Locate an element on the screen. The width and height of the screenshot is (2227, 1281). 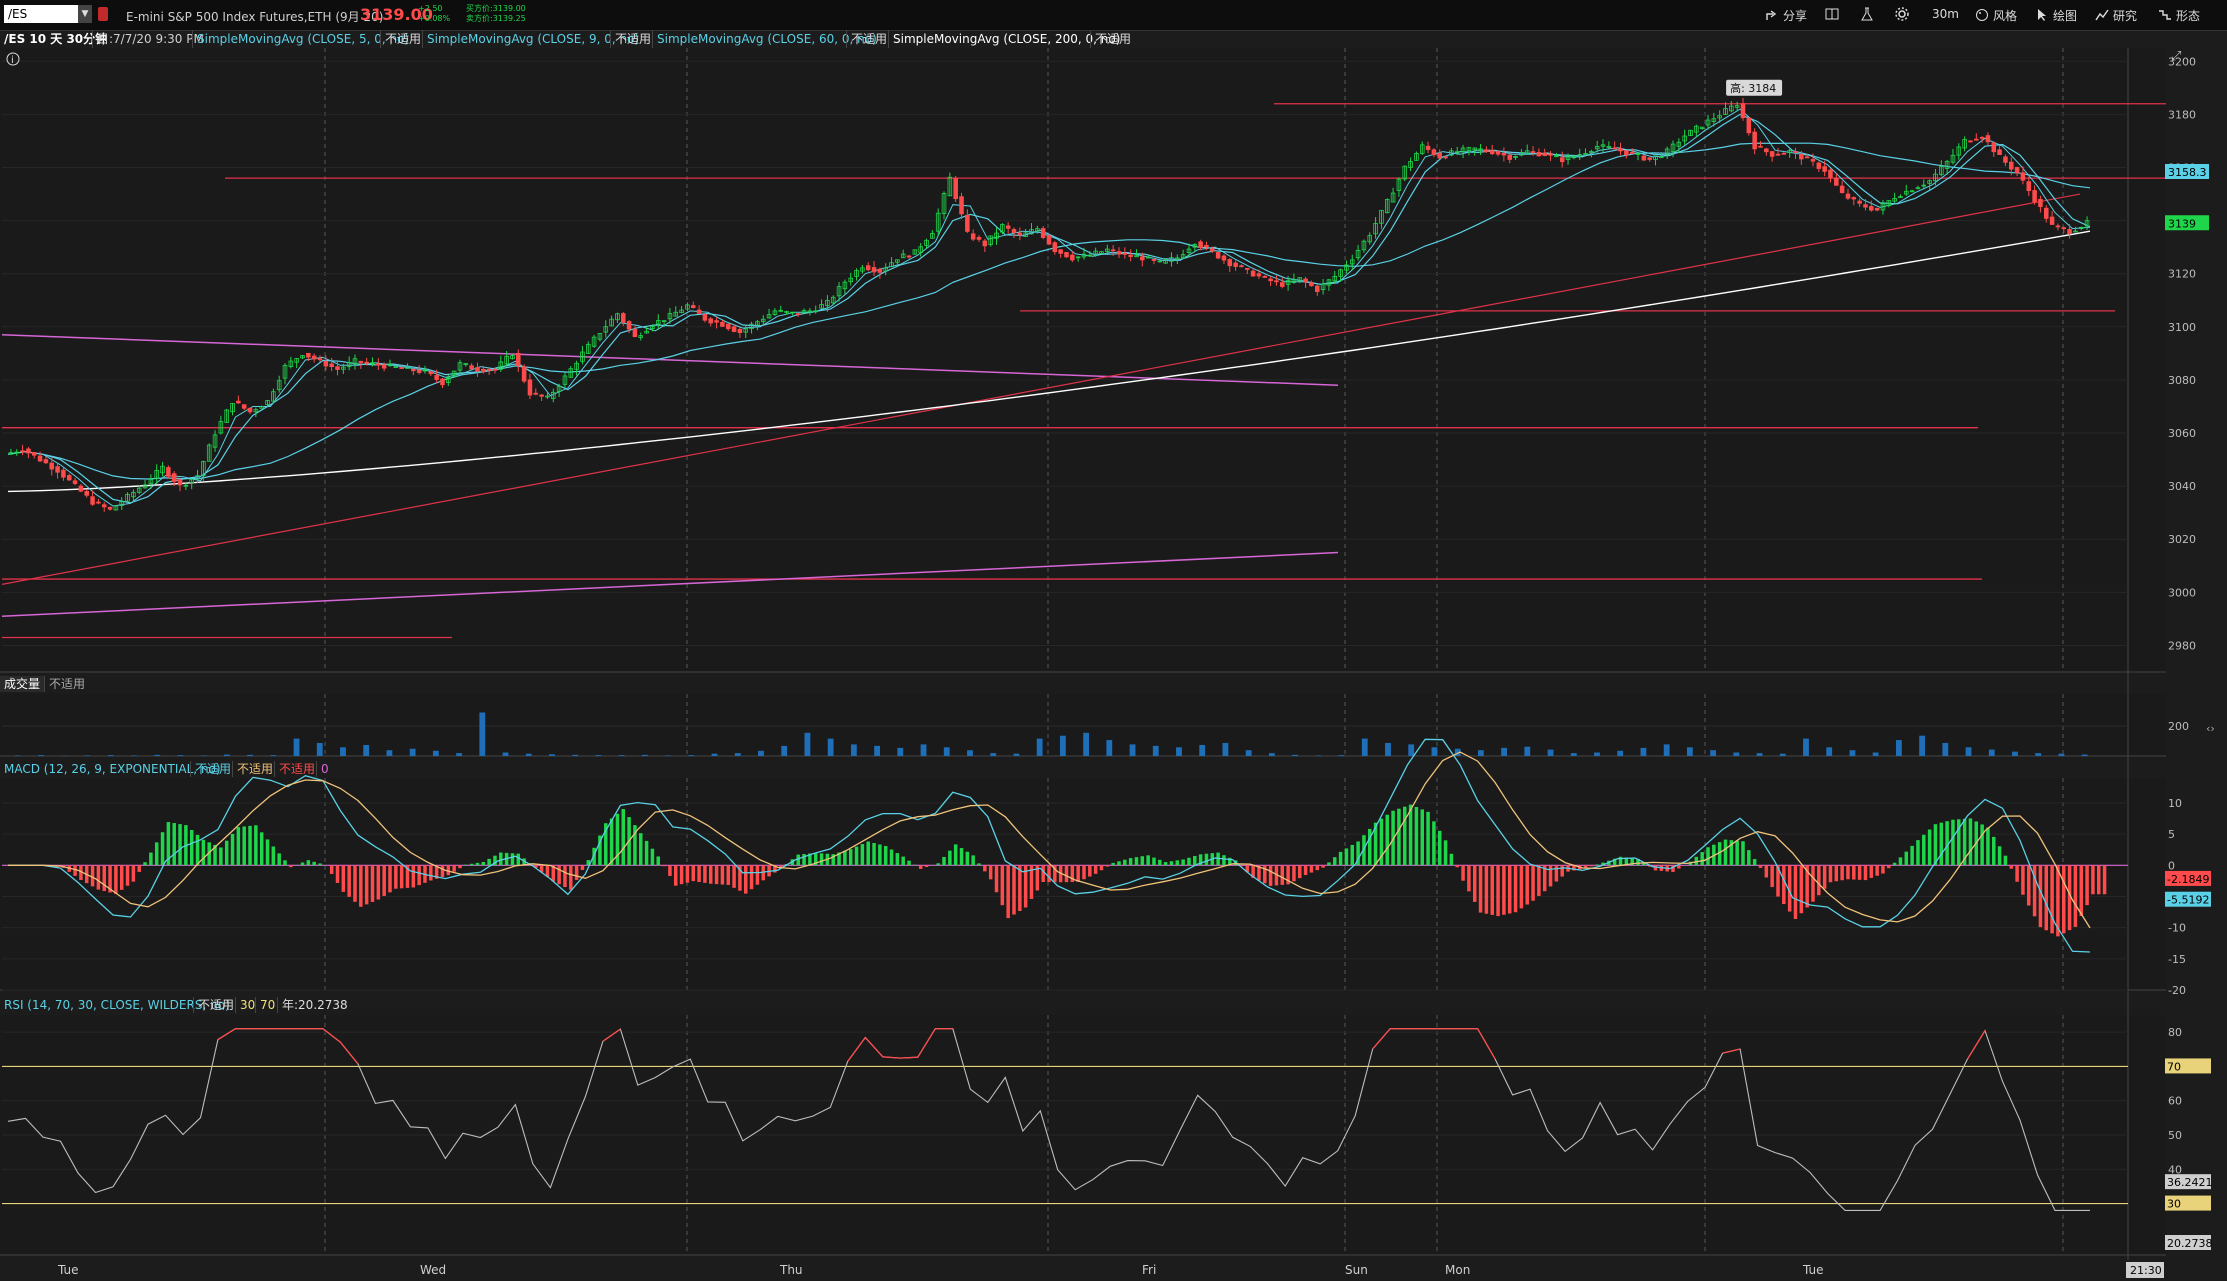
macd-tick-label: 0 is located at coordinates (2171, 865).